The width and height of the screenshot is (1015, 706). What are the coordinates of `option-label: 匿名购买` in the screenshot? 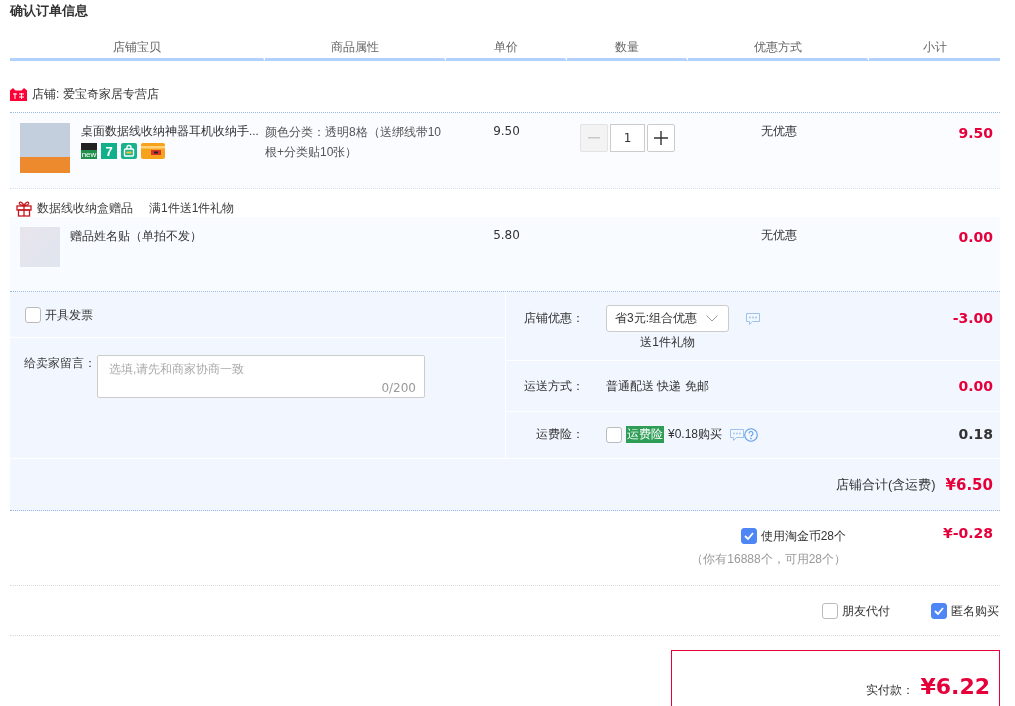 It's located at (975, 610).